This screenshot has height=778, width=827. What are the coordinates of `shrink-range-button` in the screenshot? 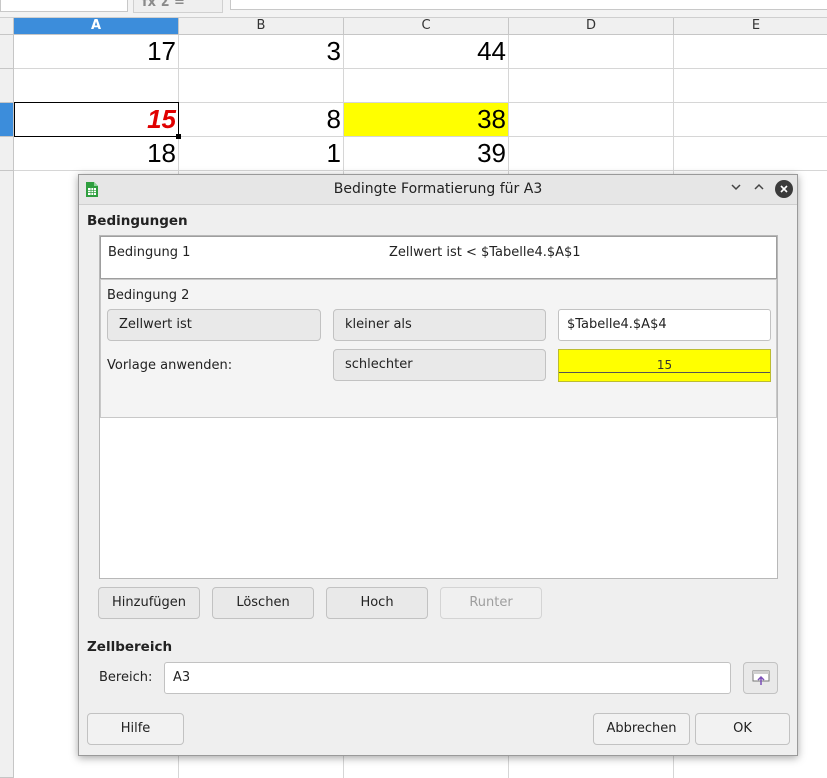 It's located at (760, 678).